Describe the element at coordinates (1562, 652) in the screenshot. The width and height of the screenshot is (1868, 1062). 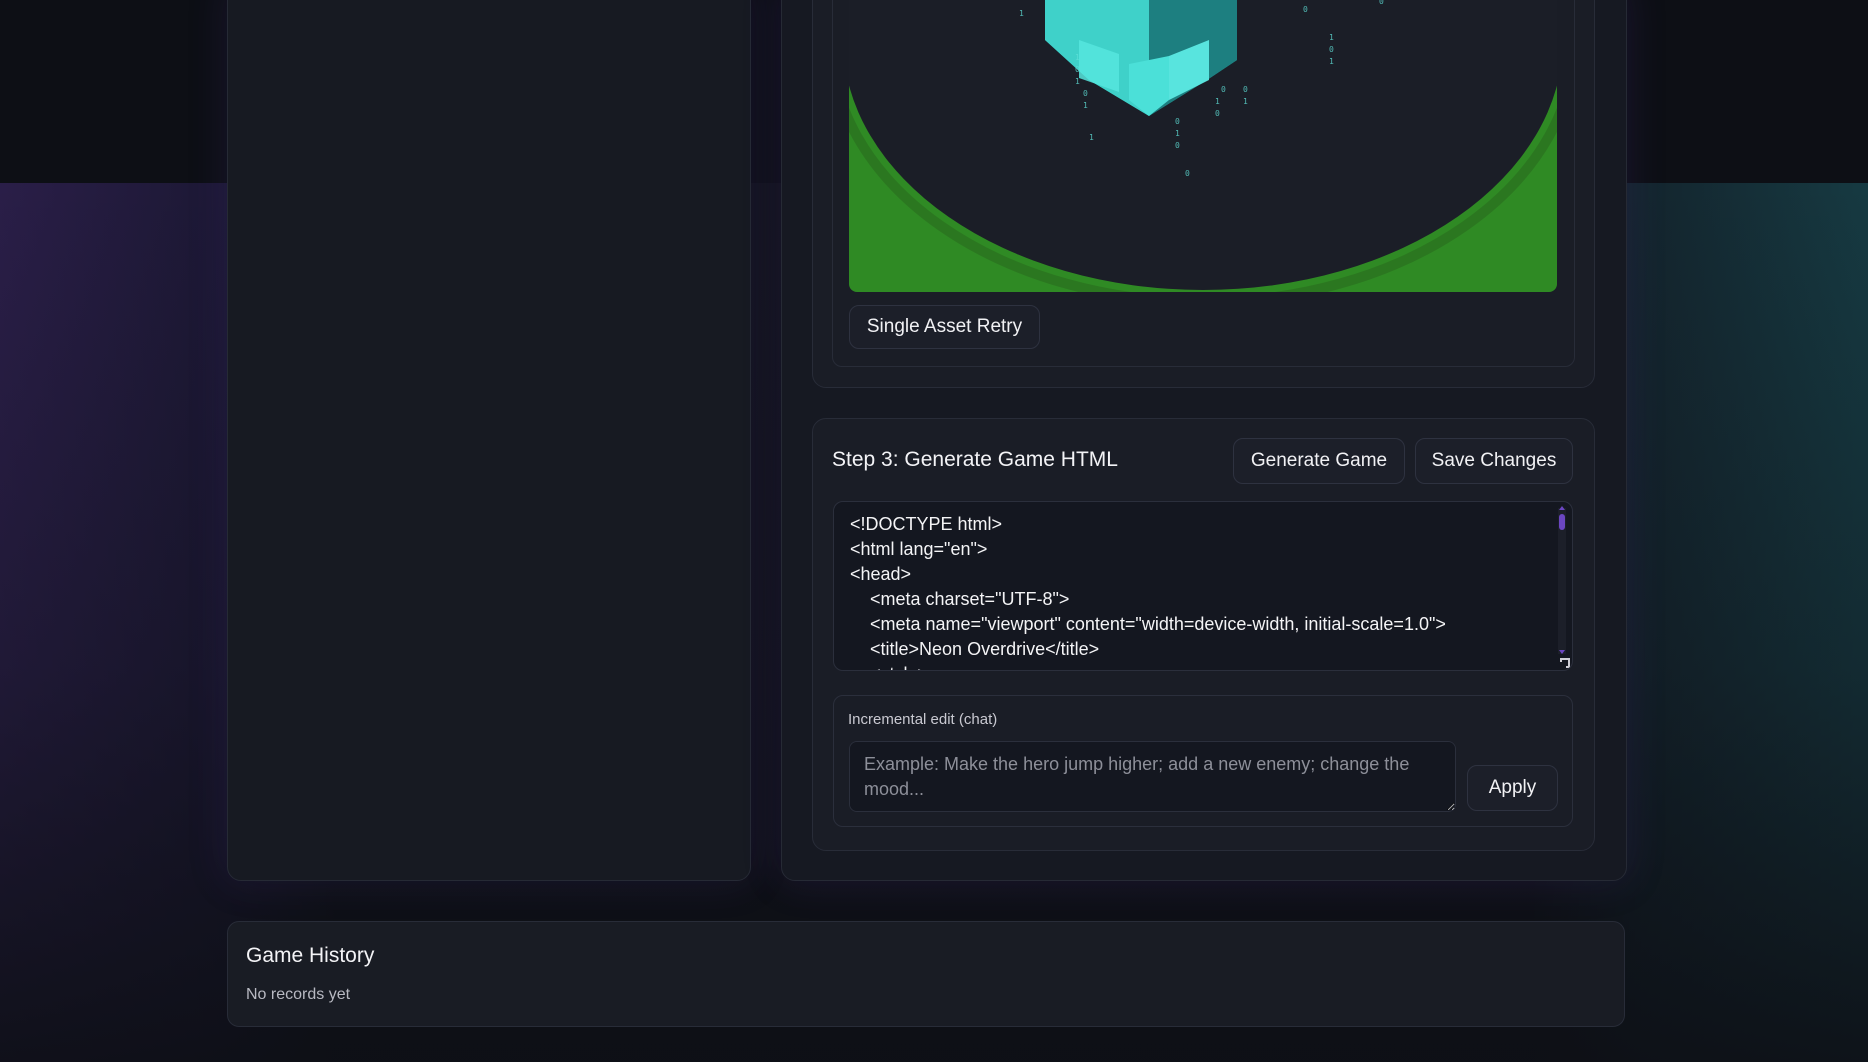
I see `scroll-down-arrow-icon` at that location.